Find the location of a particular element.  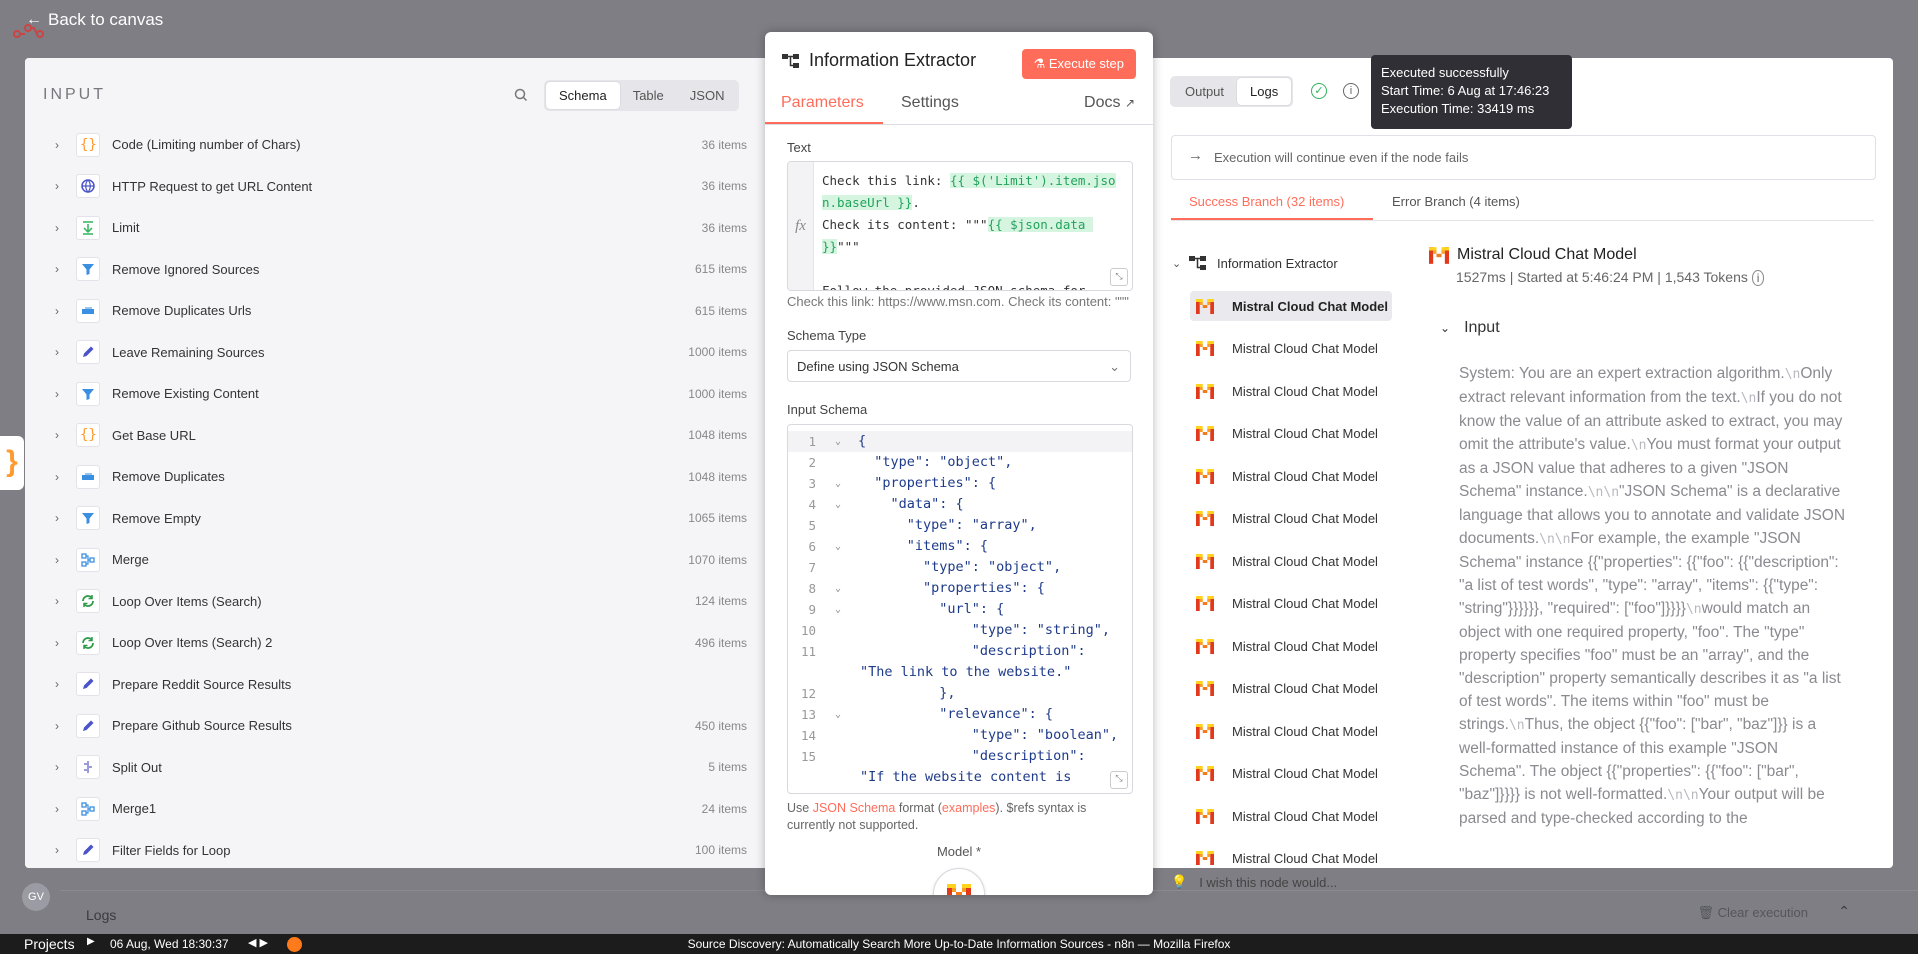

view-logs-button: Logs is located at coordinates (1264, 91).